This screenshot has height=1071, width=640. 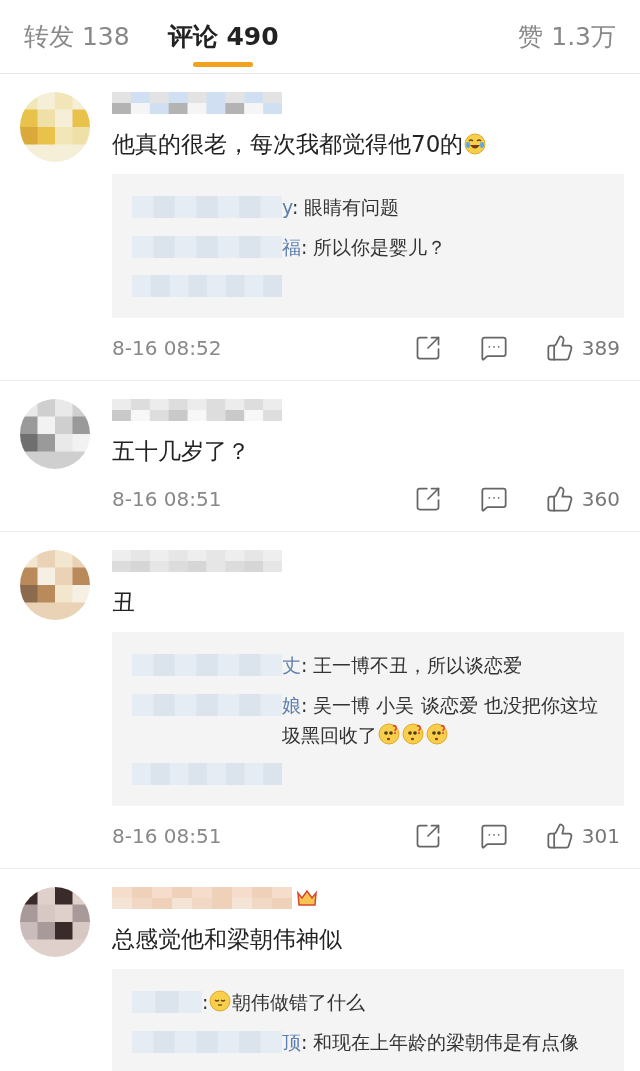 I want to click on reply-text: 娘: 吴一博 小吴 谈恋爱 也没把你这垃圾黑回收了, so click(x=440, y=720).